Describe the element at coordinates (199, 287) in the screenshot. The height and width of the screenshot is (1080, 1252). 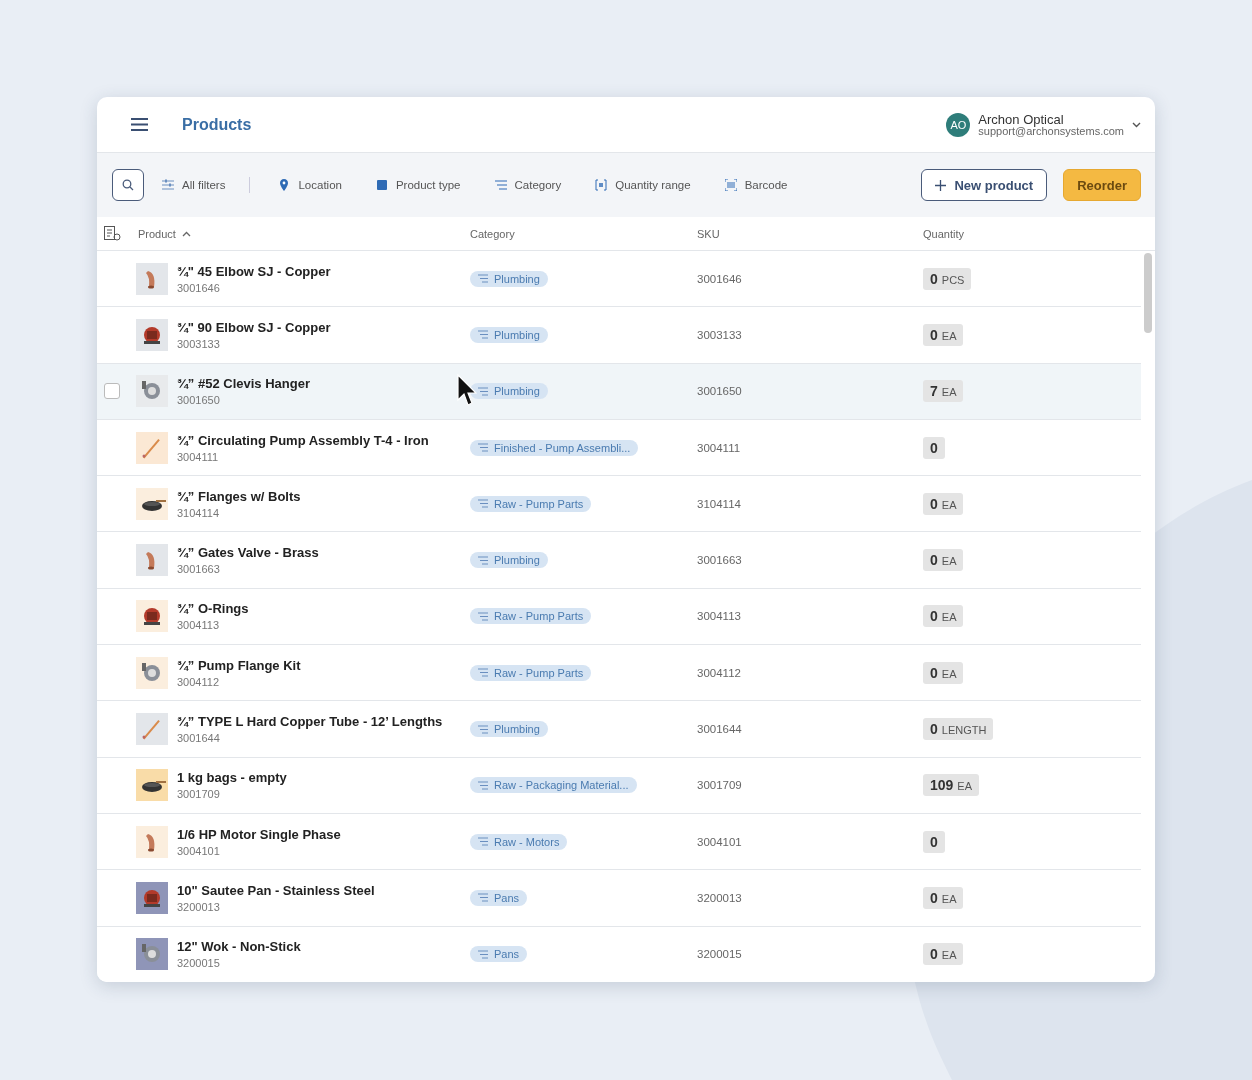
I see `product-code: 3001646` at that location.